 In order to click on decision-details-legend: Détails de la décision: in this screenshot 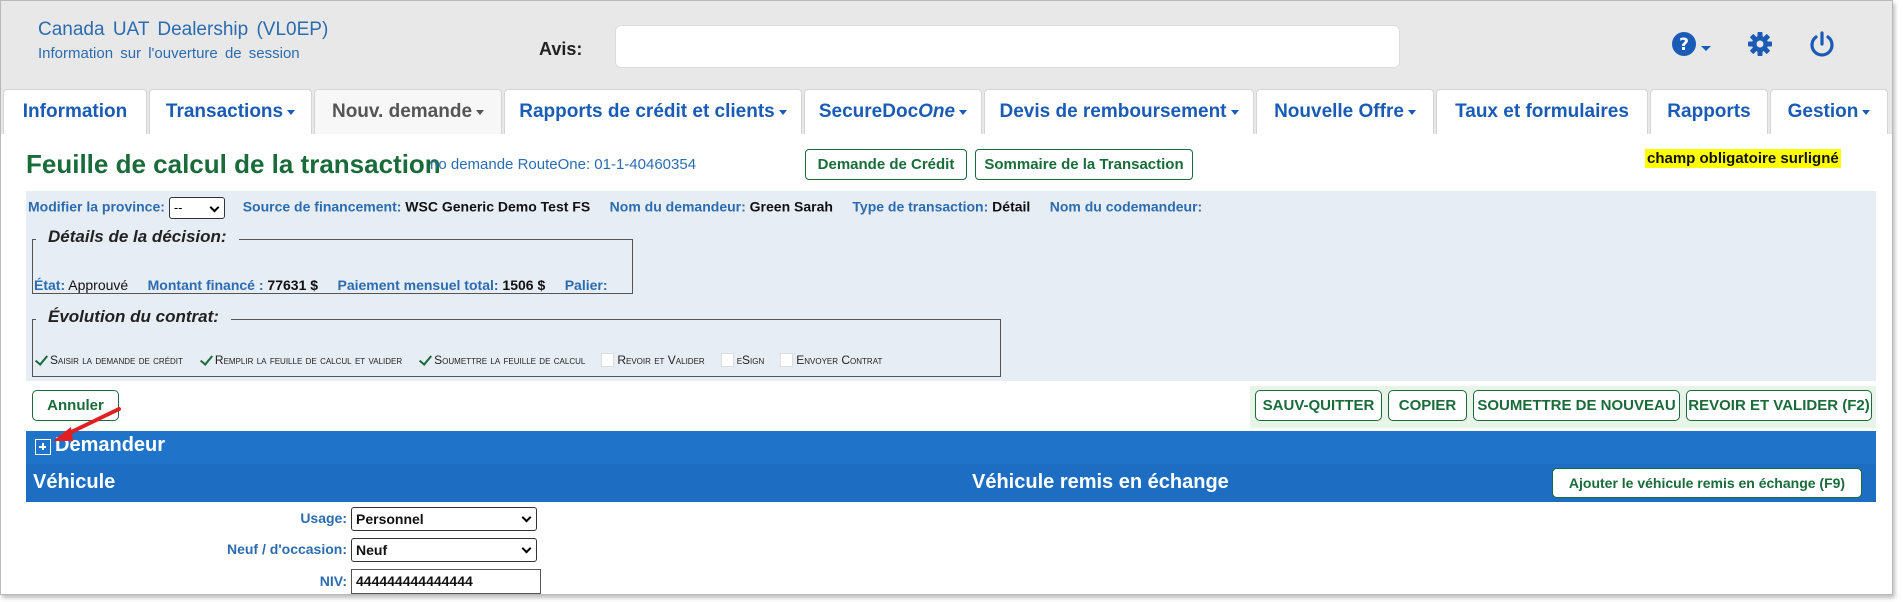, I will do `click(137, 237)`.